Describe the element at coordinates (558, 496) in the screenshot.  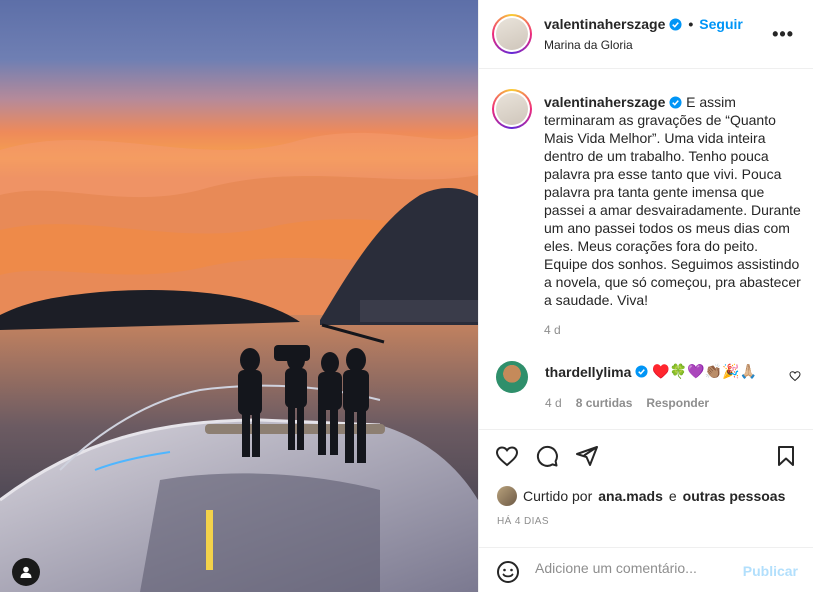
I see `likes-prefix: Curtido por` at that location.